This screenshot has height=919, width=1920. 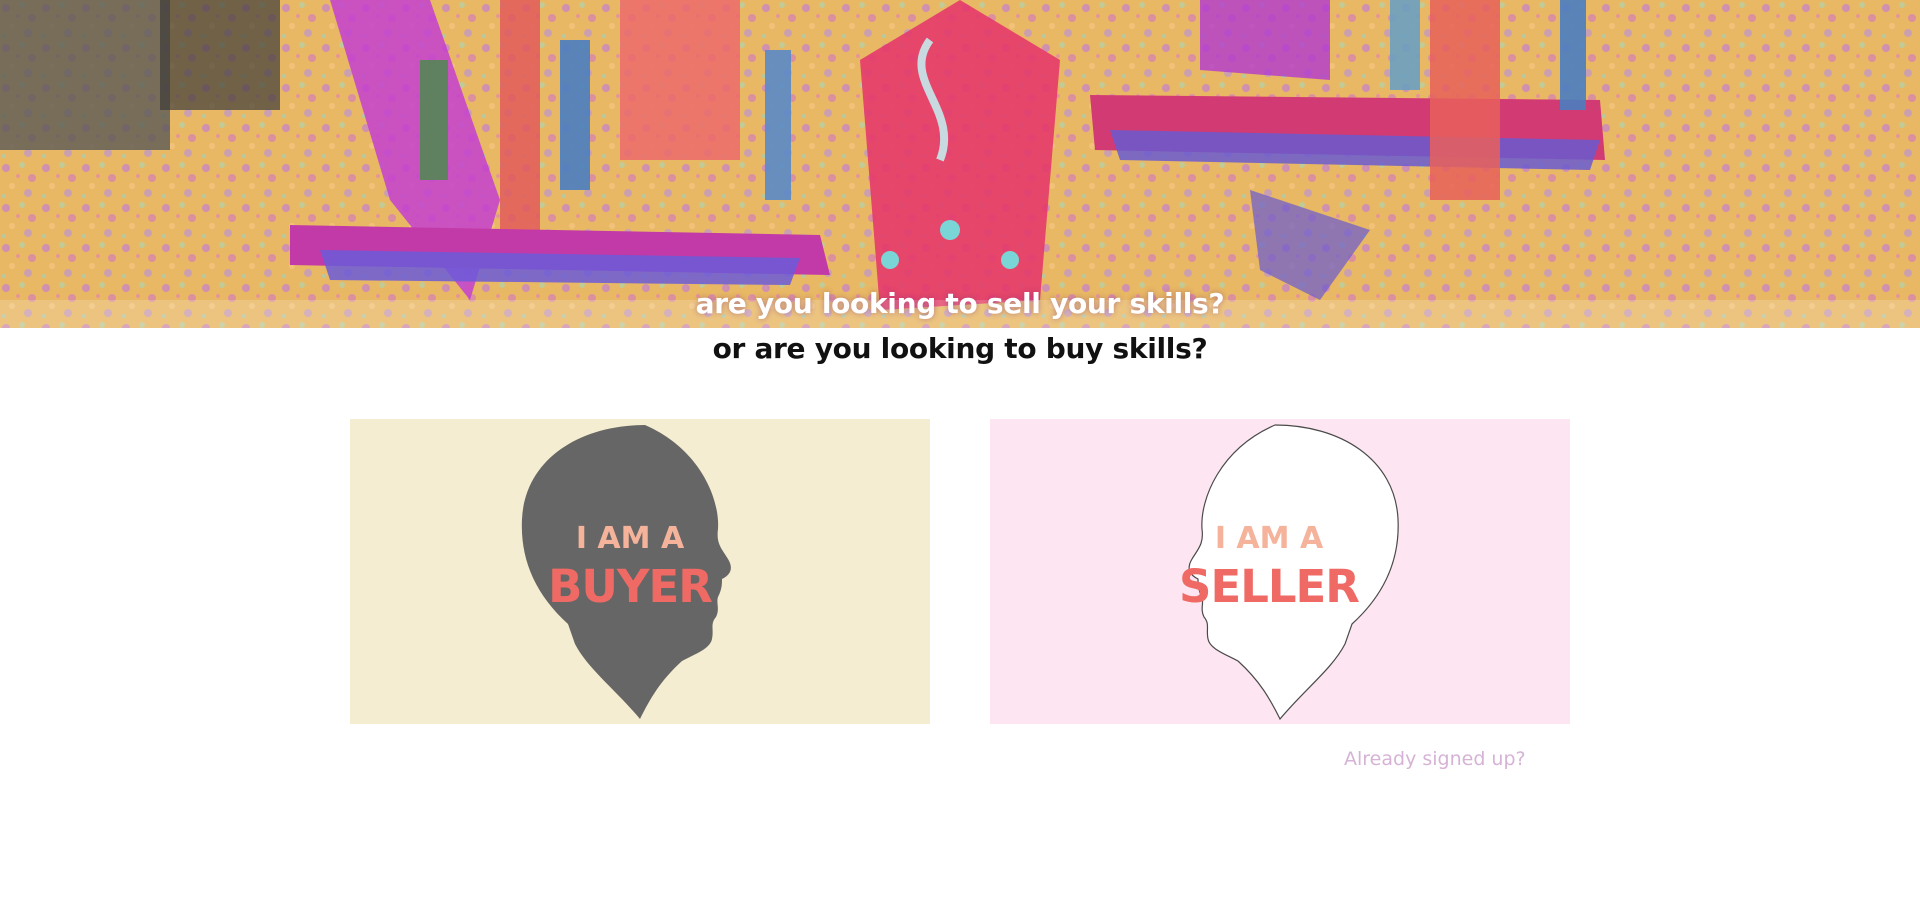 What do you see at coordinates (630, 538) in the screenshot?
I see `buyer-card-prefix: I AM A` at bounding box center [630, 538].